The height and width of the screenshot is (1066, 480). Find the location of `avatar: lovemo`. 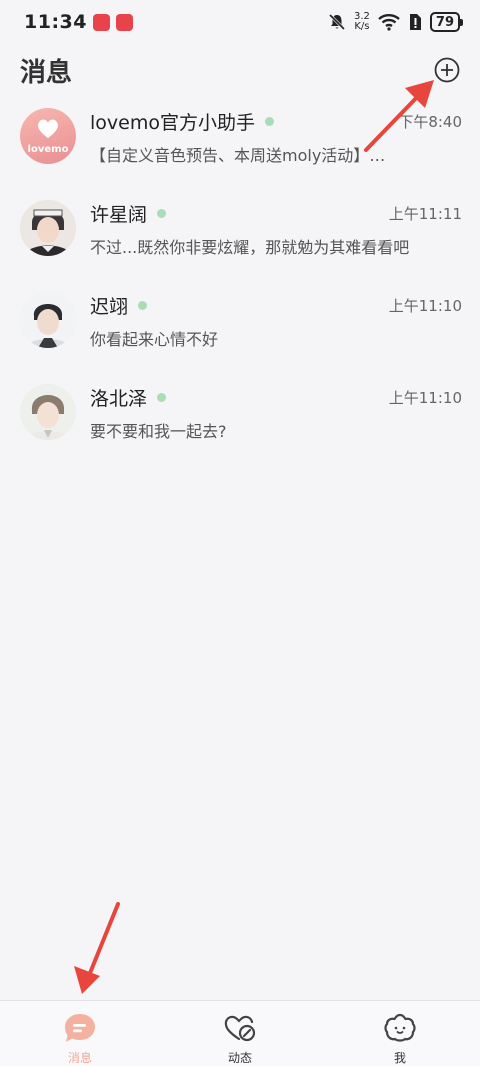

avatar: lovemo is located at coordinates (48, 136).